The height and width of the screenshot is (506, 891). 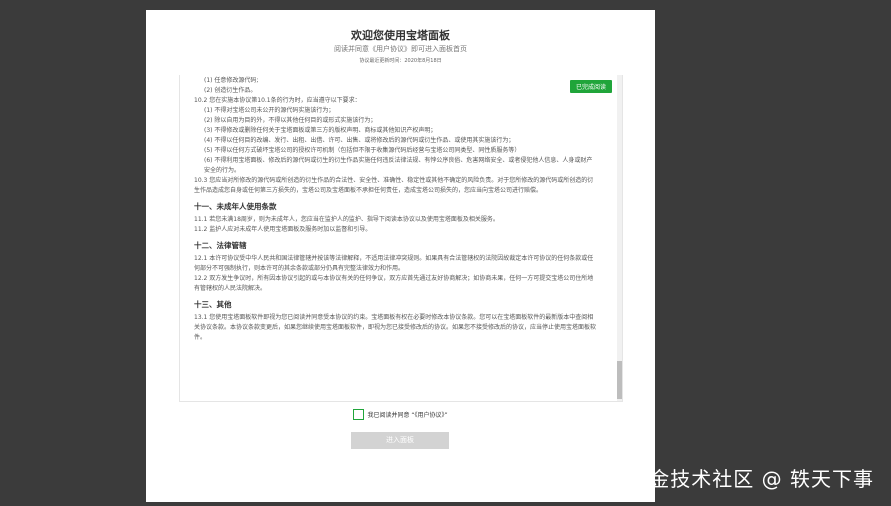 What do you see at coordinates (590, 86) in the screenshot?
I see `read-complete-badge: 已完成阅读` at bounding box center [590, 86].